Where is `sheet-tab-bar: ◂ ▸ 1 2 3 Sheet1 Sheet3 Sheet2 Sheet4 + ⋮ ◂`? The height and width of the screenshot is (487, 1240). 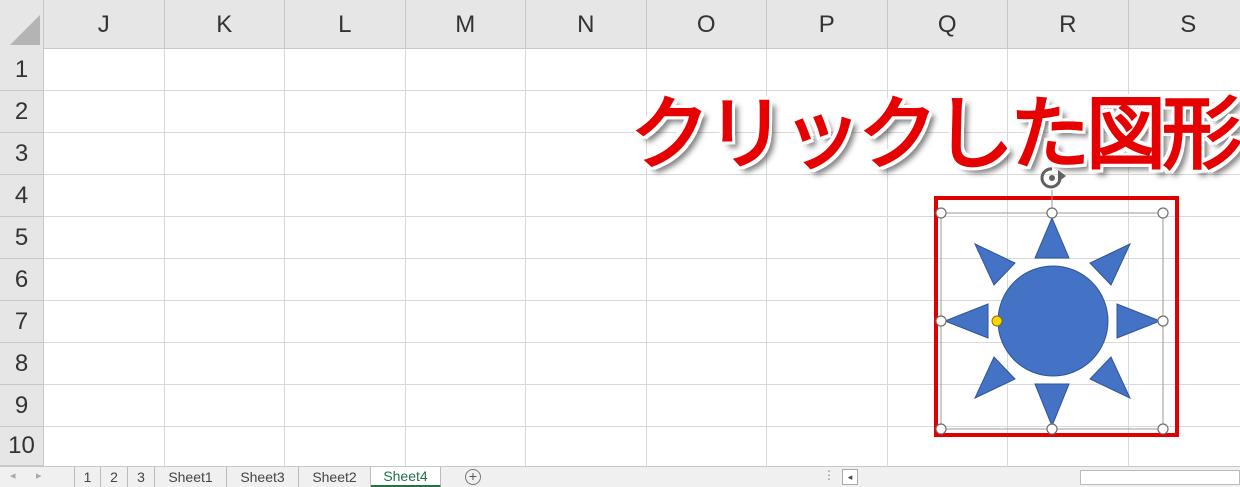 sheet-tab-bar: ◂ ▸ 1 2 3 Sheet1 Sheet3 Sheet2 Sheet4 + ⋮ ◂ is located at coordinates (620, 476).